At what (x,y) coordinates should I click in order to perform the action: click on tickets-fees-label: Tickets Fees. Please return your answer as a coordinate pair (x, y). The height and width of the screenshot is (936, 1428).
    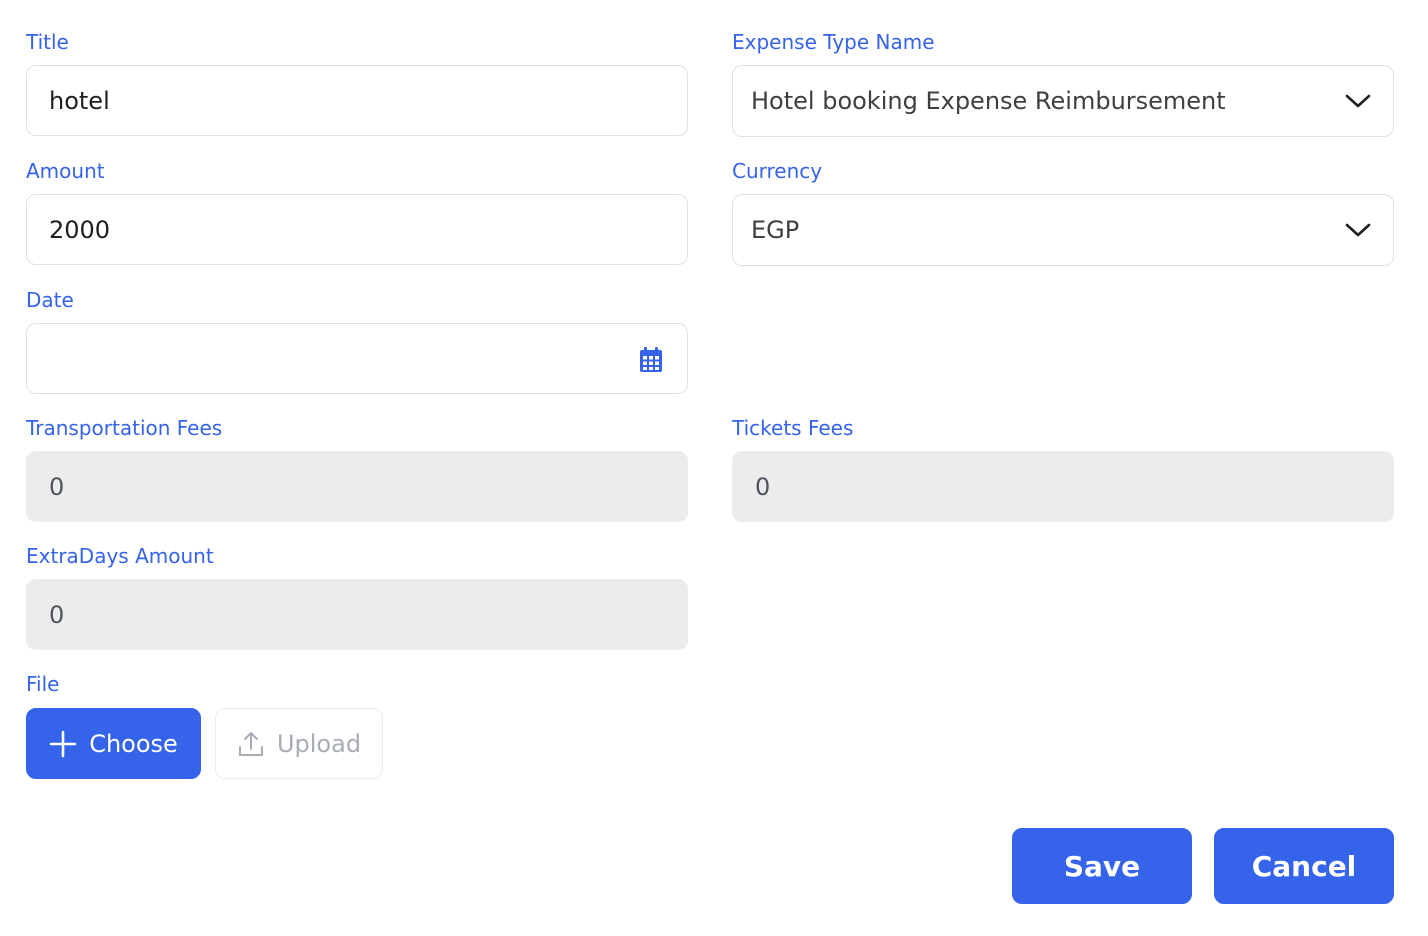
    Looking at the image, I should click on (793, 428).